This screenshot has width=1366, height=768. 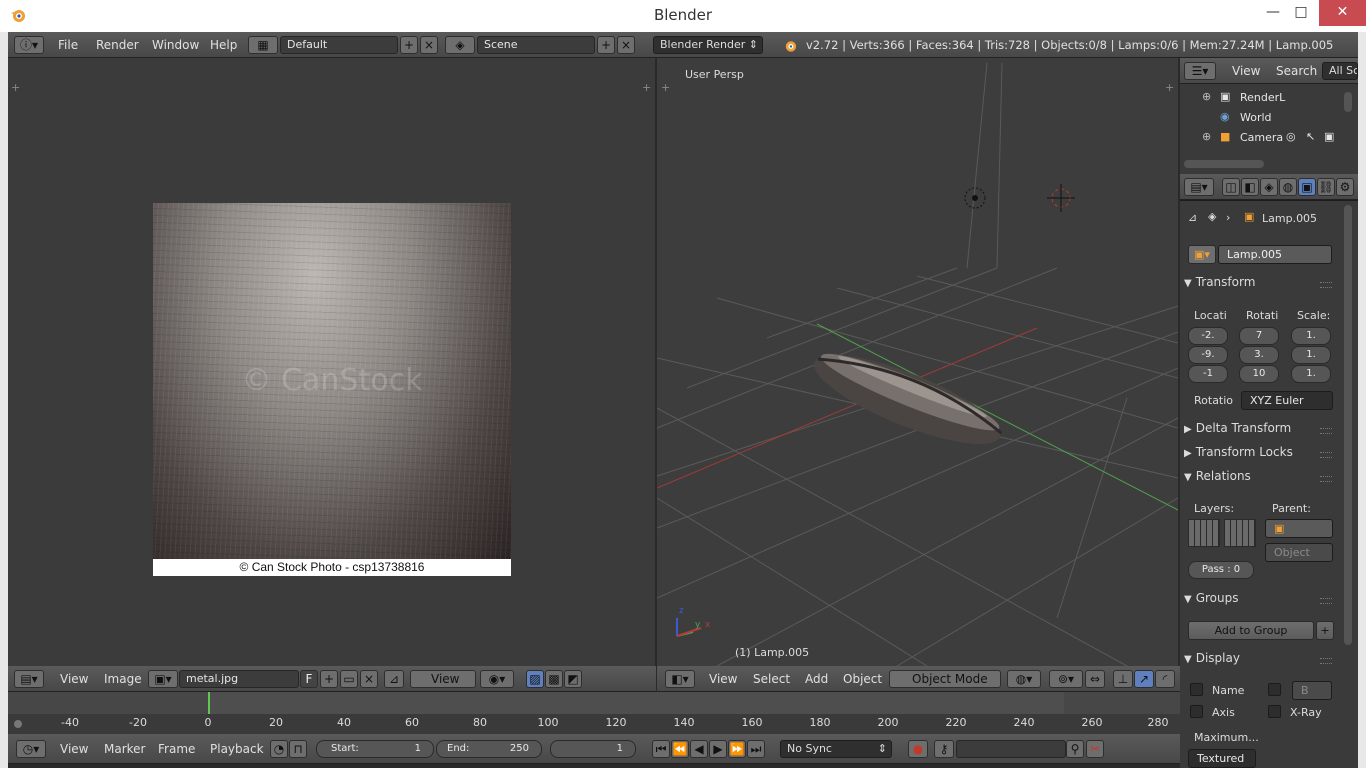 What do you see at coordinates (1208, 374) in the screenshot?
I see `location-z-field: -1` at bounding box center [1208, 374].